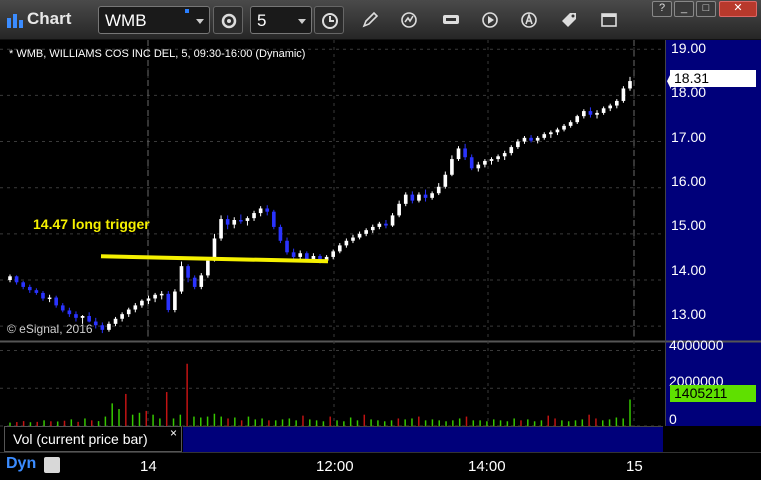 The image size is (761, 480). Describe the element at coordinates (696, 345) in the screenshot. I see `volume-tick: 4000000` at that location.